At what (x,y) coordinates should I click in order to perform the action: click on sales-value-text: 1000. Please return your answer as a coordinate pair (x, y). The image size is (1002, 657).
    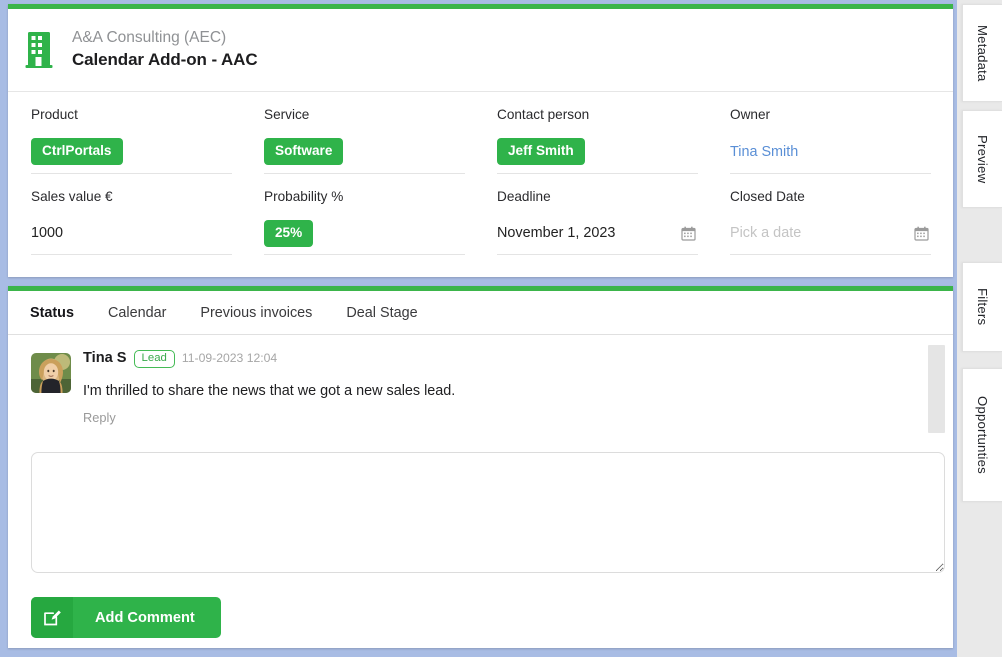
    Looking at the image, I should click on (47, 233).